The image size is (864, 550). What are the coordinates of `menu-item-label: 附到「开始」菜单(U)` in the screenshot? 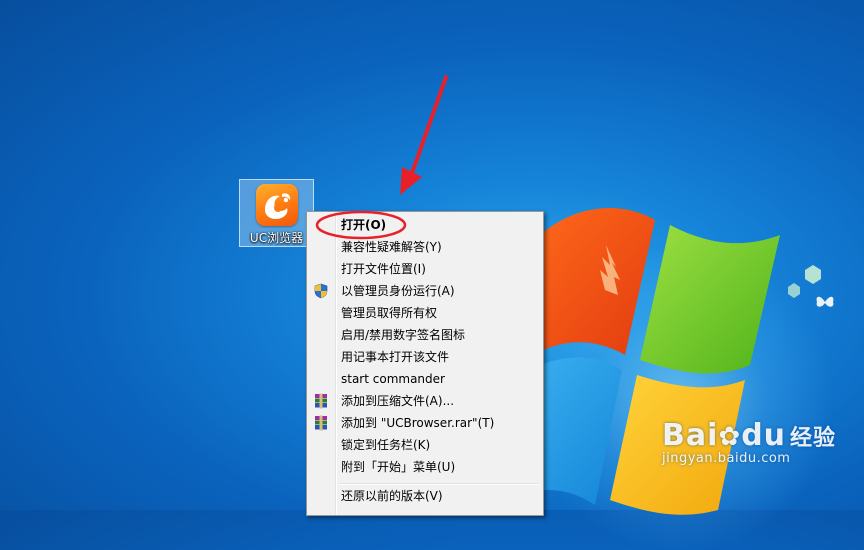 It's located at (398, 467).